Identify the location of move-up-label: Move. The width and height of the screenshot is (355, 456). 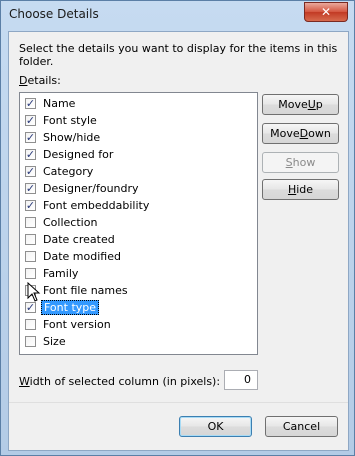
(293, 104).